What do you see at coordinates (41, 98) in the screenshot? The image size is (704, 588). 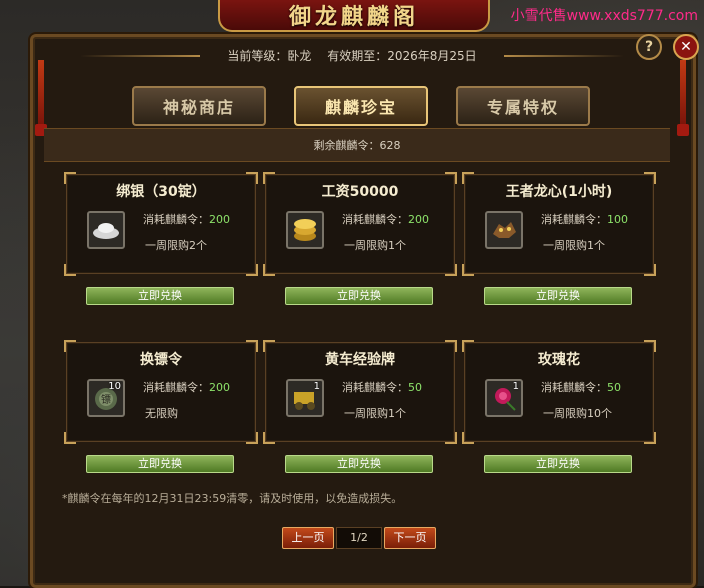 I see `tassel-left` at bounding box center [41, 98].